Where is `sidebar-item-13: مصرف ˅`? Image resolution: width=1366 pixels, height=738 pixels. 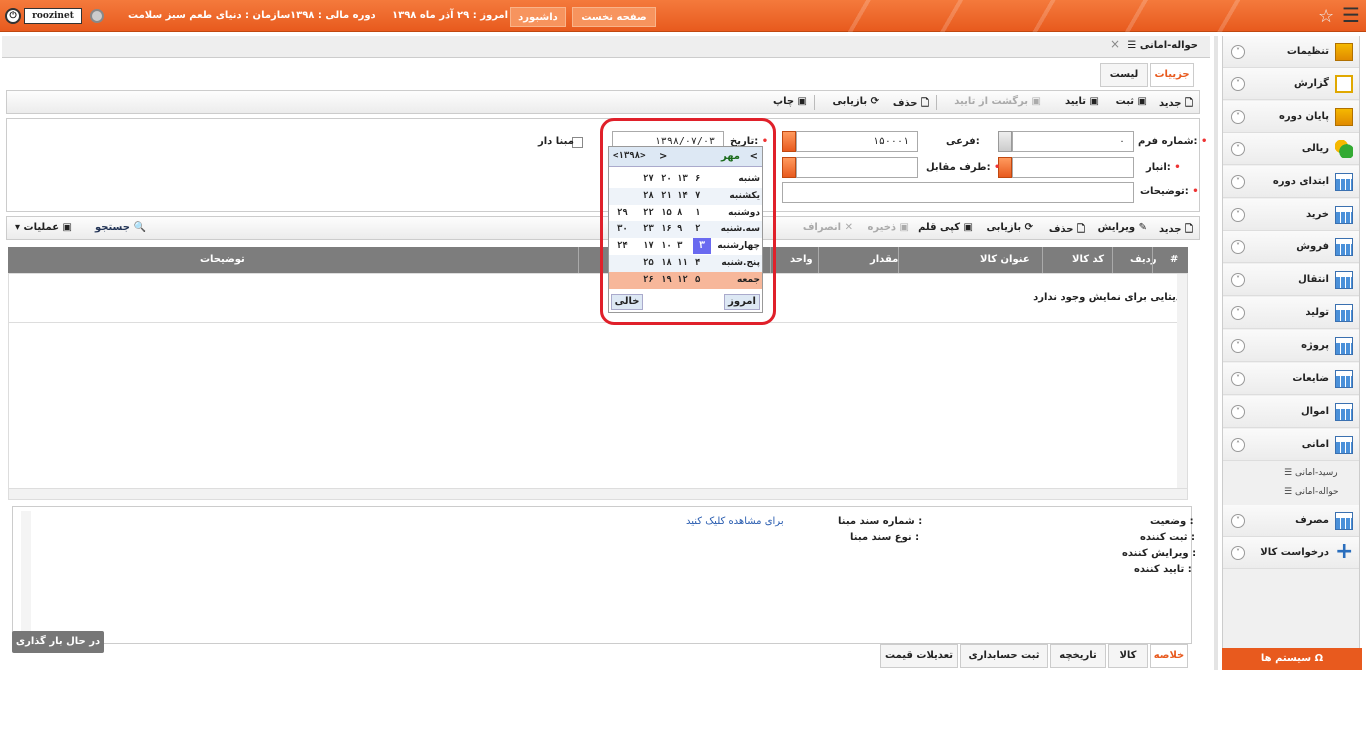
sidebar-item-13: مصرف ˅ is located at coordinates (1291, 521).